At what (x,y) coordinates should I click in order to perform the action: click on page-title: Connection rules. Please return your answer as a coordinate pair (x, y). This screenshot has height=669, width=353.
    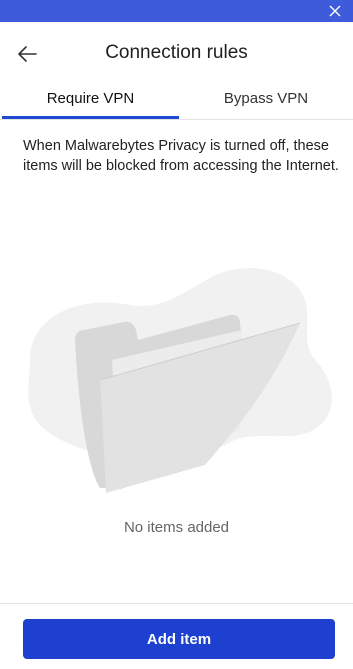
    Looking at the image, I should click on (176, 52).